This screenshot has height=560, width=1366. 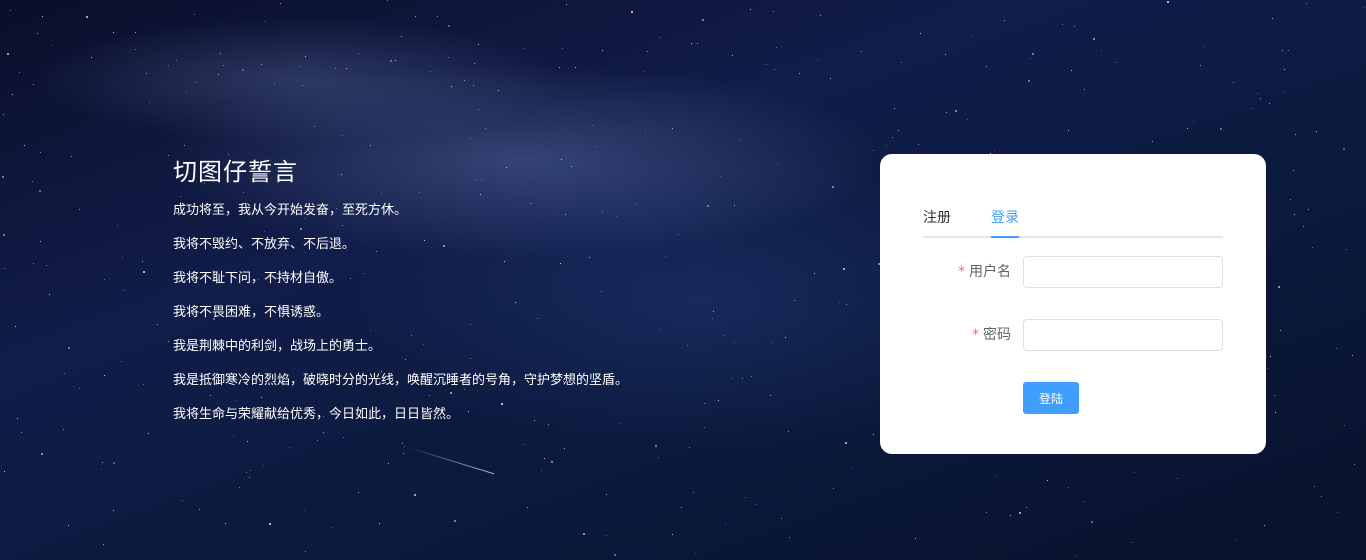 I want to click on tab-register: 注册, so click(x=937, y=218).